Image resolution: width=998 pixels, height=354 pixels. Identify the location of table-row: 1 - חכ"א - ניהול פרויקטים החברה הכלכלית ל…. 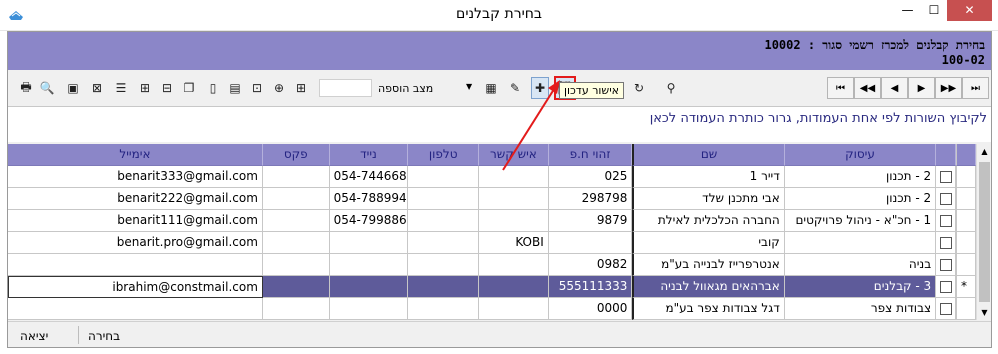
(492, 221).